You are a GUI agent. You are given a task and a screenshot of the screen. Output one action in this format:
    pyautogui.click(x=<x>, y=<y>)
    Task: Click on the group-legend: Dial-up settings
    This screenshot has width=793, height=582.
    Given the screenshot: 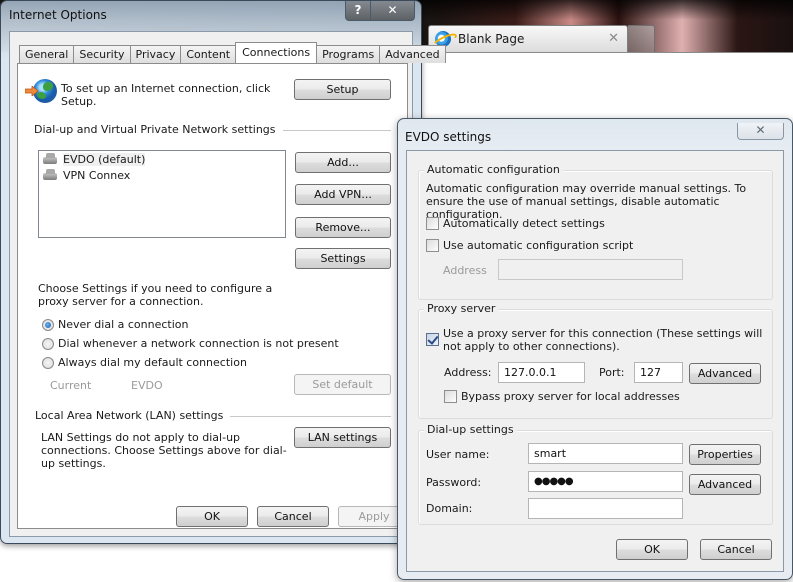 What is the action you would take?
    pyautogui.click(x=470, y=429)
    